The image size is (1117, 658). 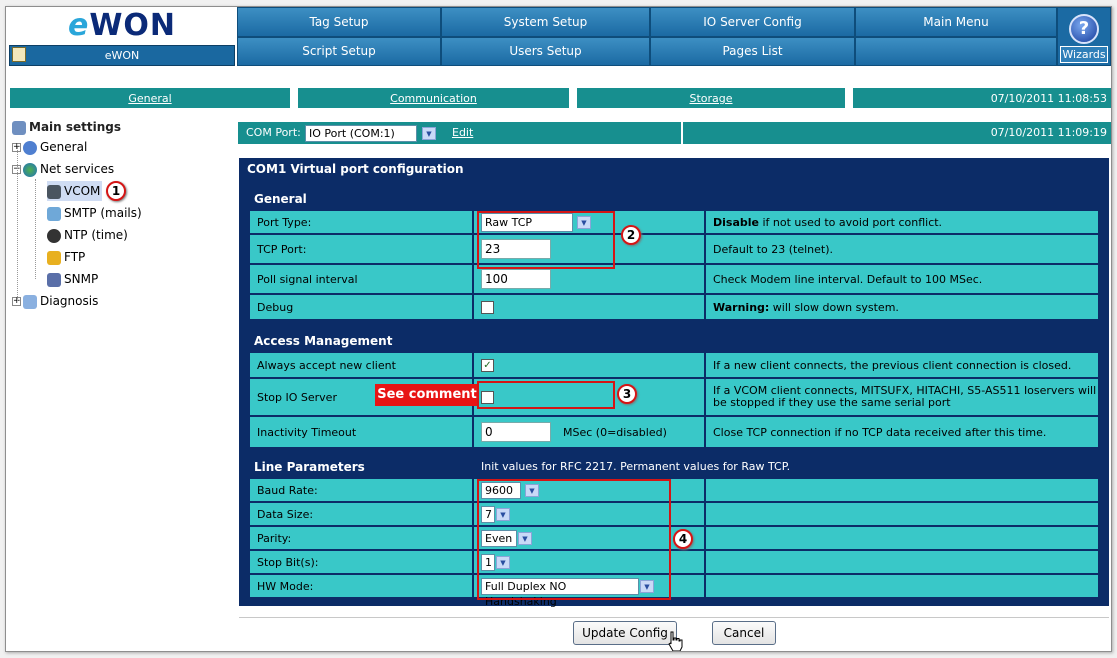 What do you see at coordinates (902, 538) in the screenshot?
I see `parity-empty` at bounding box center [902, 538].